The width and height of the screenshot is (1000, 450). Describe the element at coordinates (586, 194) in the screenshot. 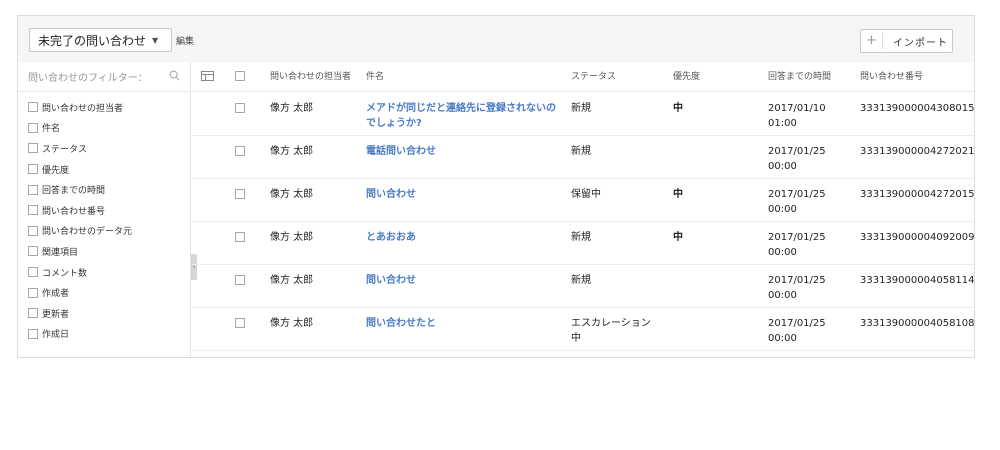

I see `cell-status: 保留中` at that location.